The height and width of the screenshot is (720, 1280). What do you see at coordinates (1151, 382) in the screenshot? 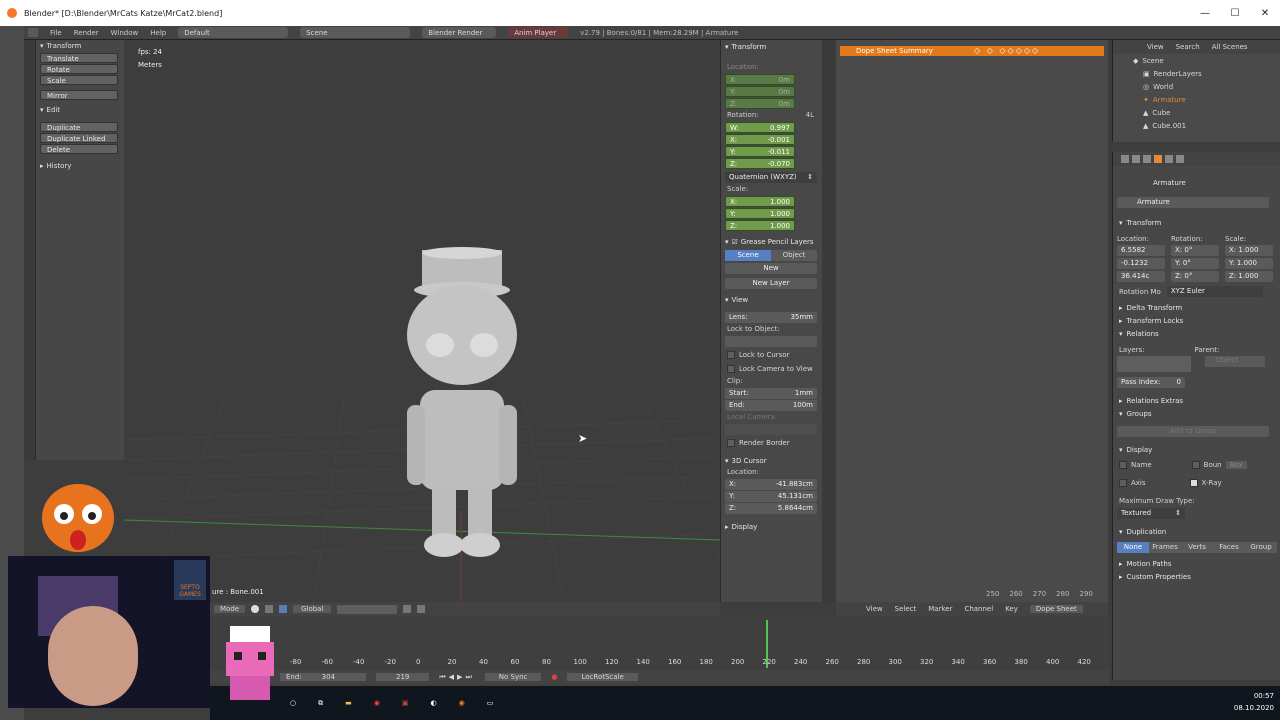
I see `pass-index-field: Pass Index: 0` at bounding box center [1151, 382].